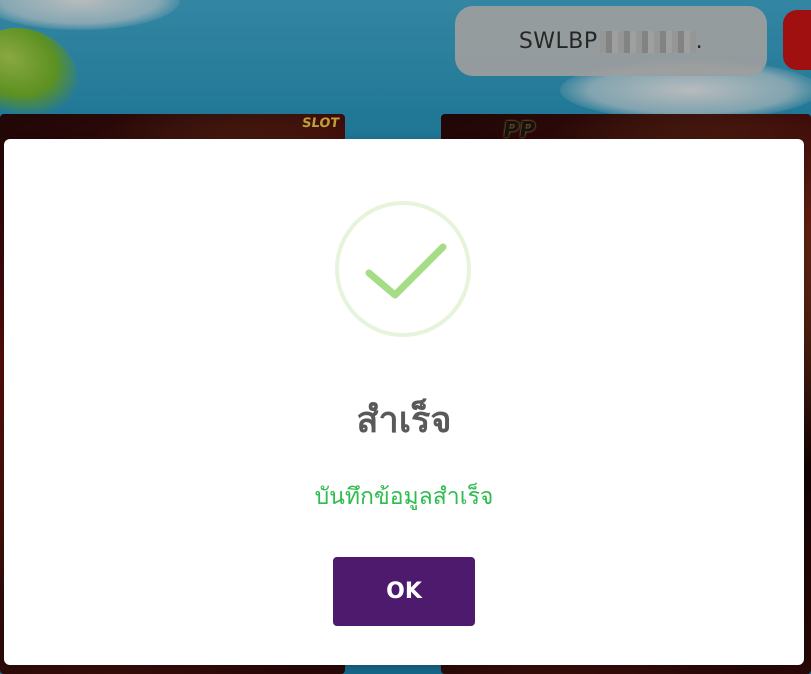 This screenshot has height=674, width=811. What do you see at coordinates (404, 497) in the screenshot?
I see `dialog-message: บันทึกข้อมูลสำเร็จ` at bounding box center [404, 497].